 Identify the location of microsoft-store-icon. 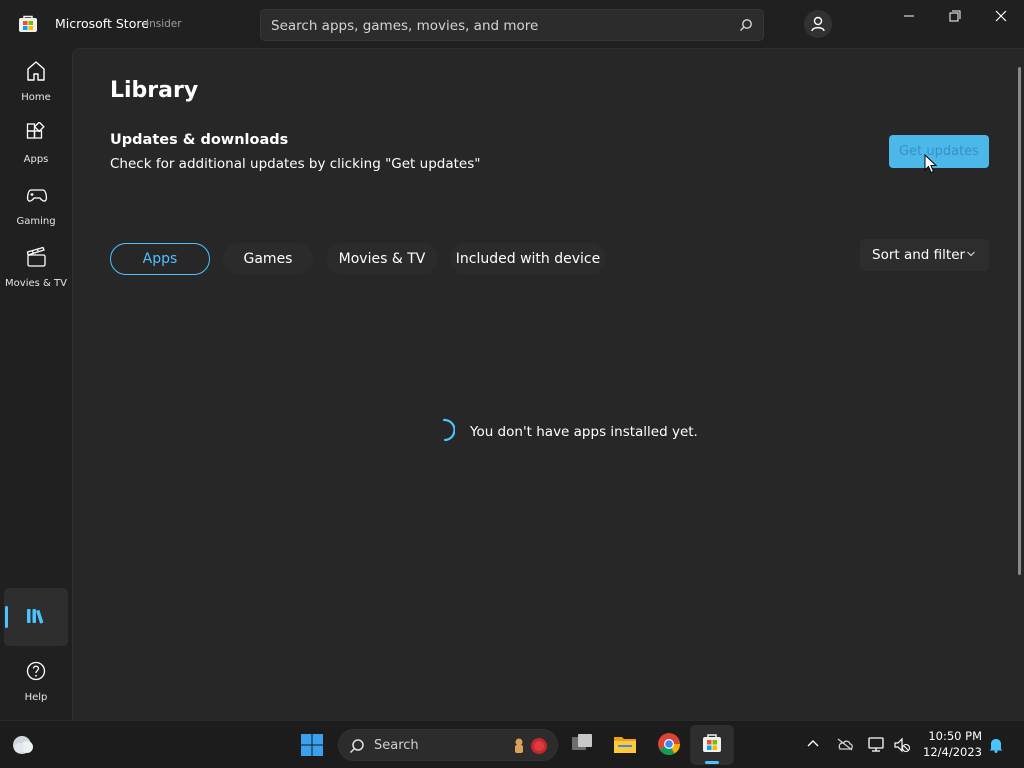
(712, 743).